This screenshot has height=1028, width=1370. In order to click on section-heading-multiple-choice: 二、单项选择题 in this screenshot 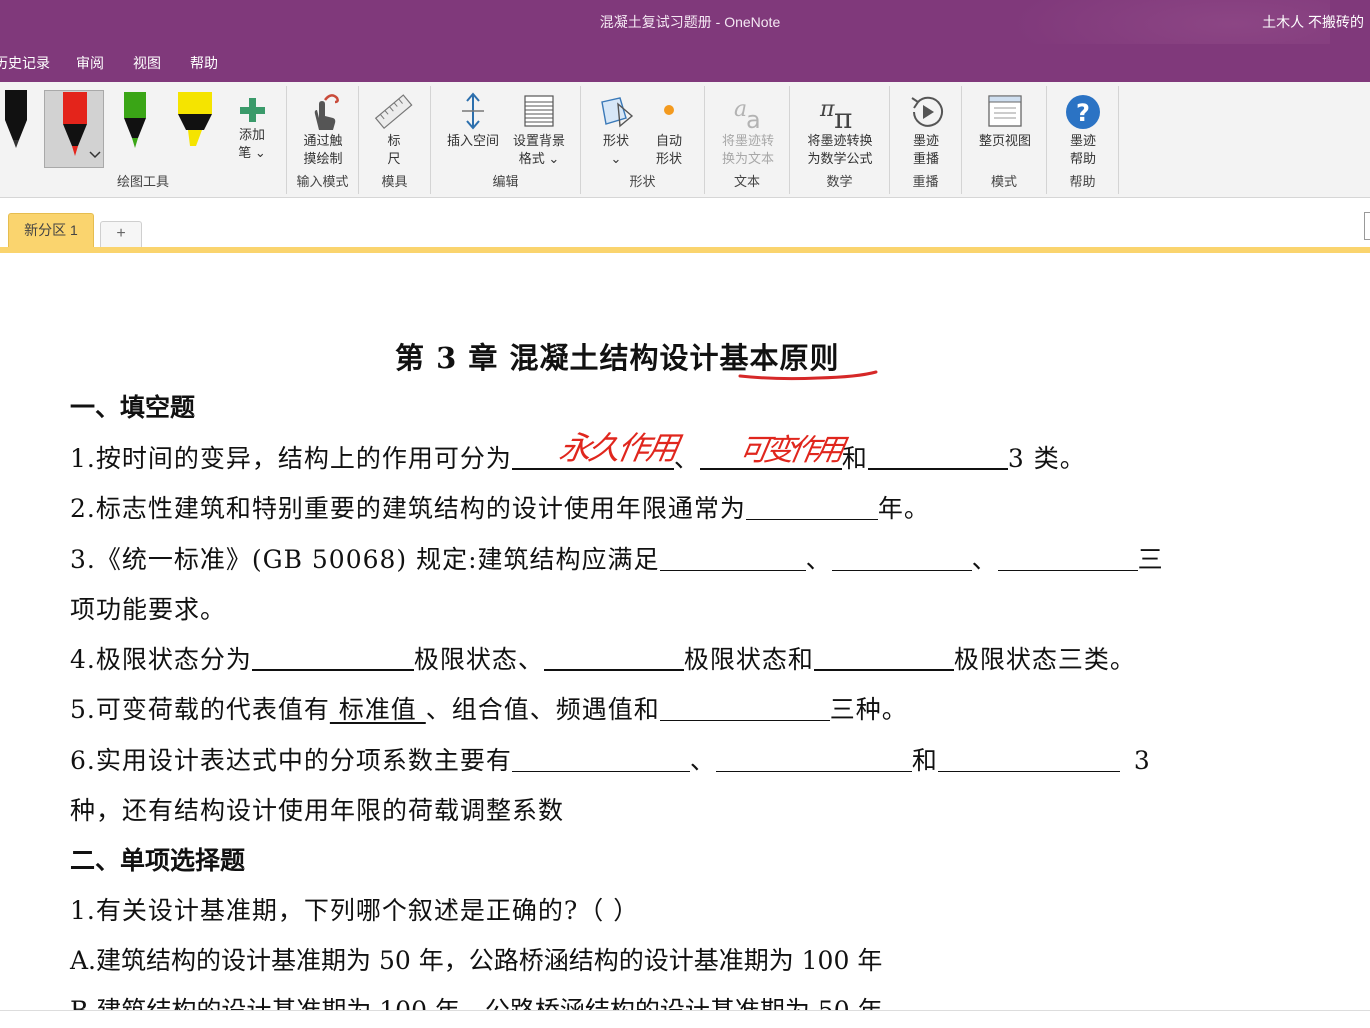, I will do `click(158, 860)`.